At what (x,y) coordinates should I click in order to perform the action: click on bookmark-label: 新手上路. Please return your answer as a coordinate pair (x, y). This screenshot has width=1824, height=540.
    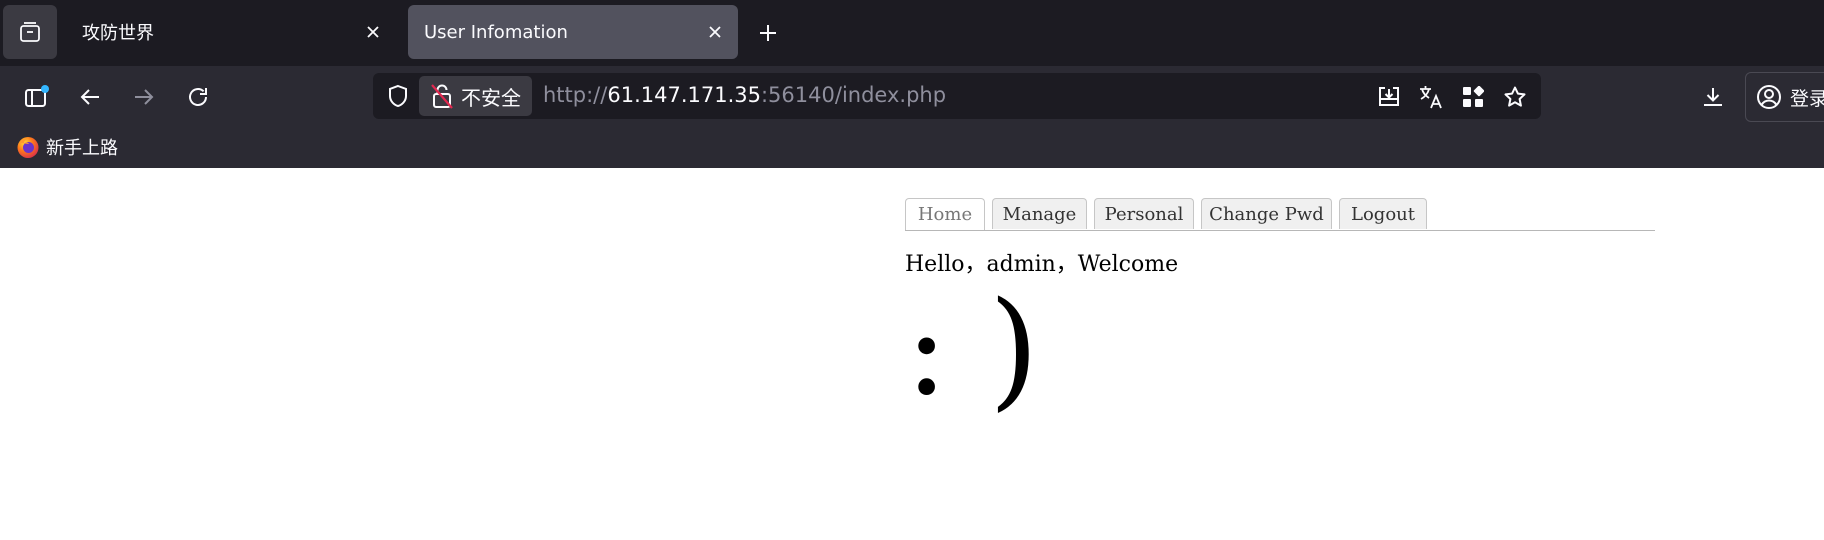
    Looking at the image, I should click on (82, 148).